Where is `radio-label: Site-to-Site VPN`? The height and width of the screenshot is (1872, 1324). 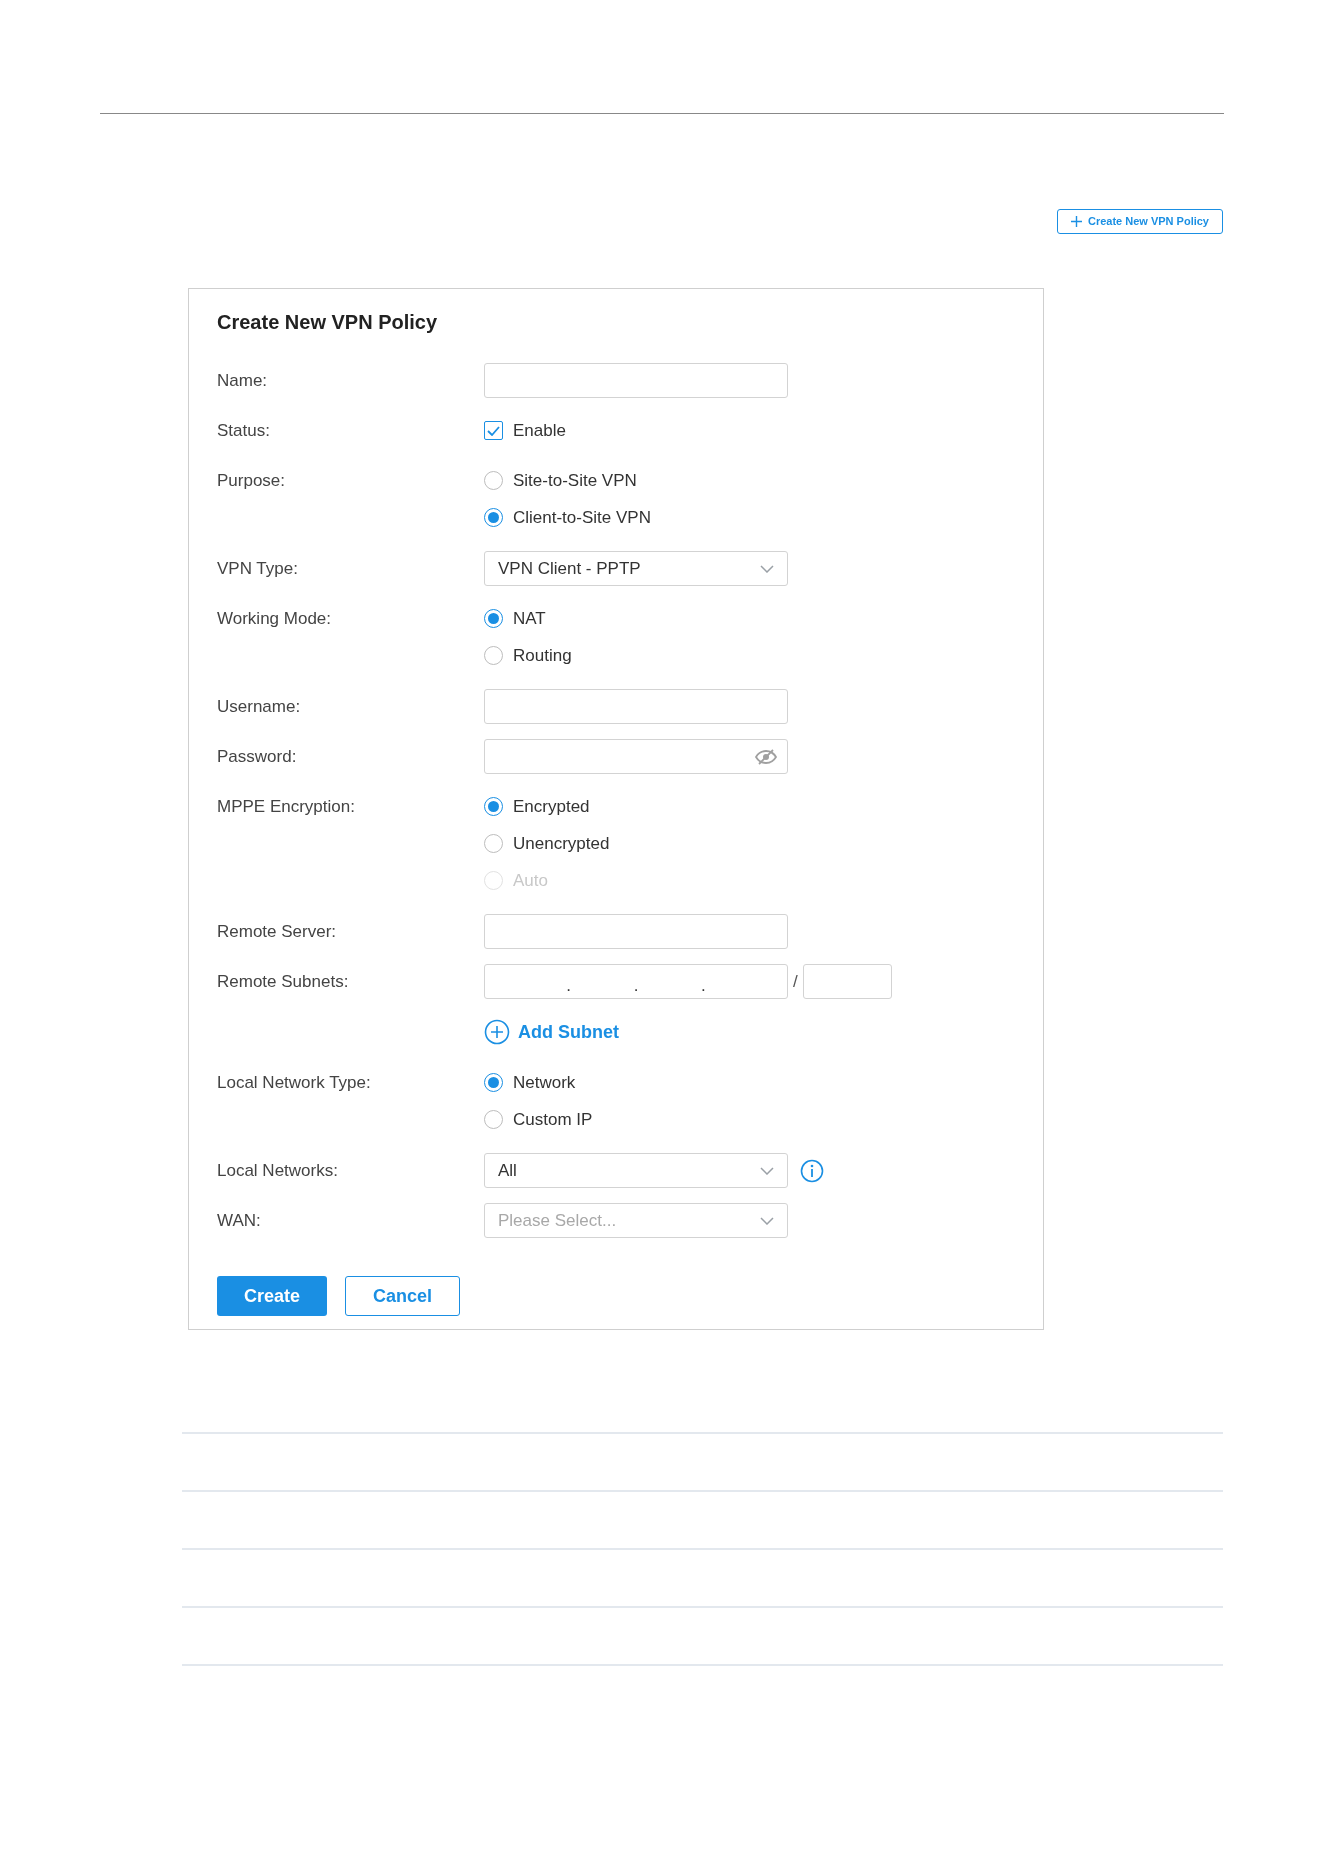
radio-label: Site-to-Site VPN is located at coordinates (575, 480).